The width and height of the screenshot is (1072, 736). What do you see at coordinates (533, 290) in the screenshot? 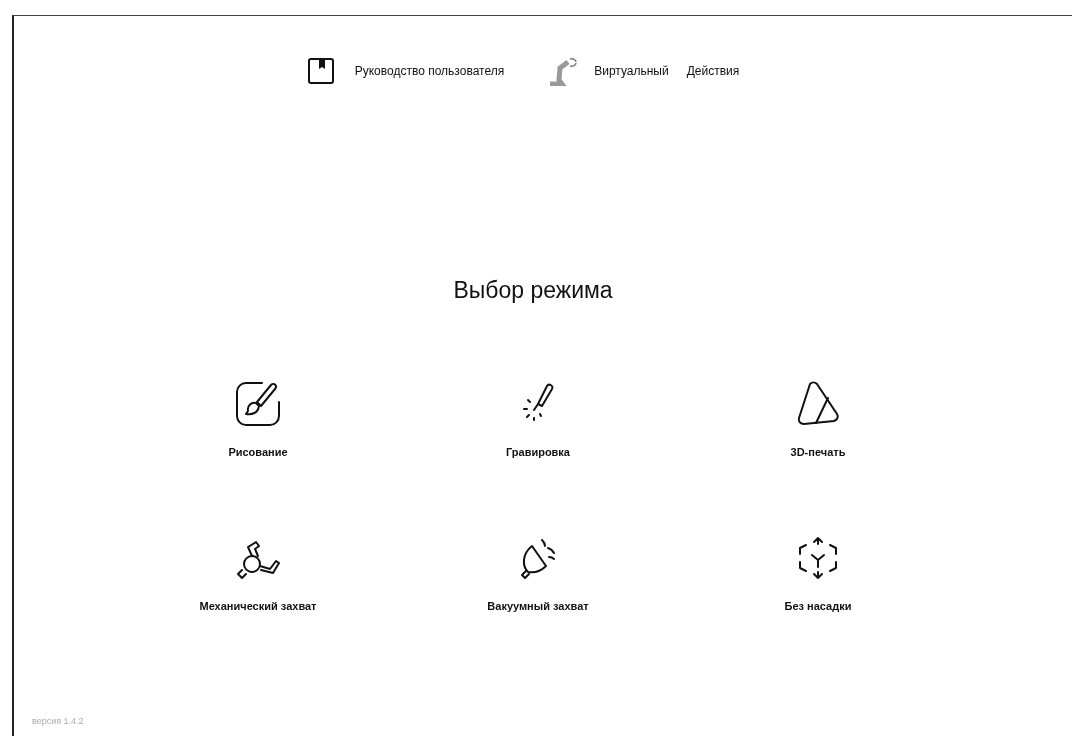
I see `page-title: Выбор режима` at bounding box center [533, 290].